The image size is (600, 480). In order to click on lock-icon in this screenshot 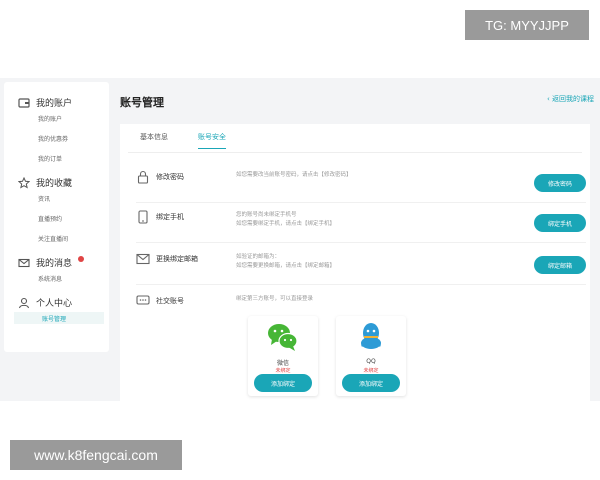, I will do `click(143, 177)`.